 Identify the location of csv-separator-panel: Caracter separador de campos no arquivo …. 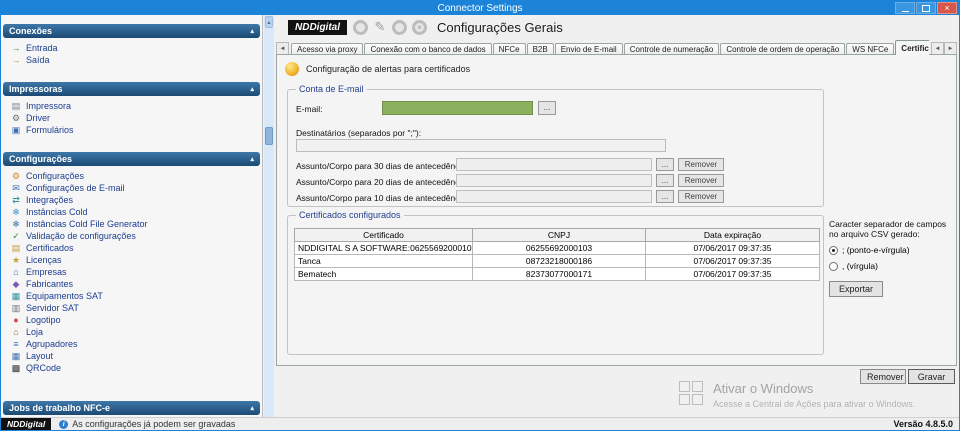
(892, 258).